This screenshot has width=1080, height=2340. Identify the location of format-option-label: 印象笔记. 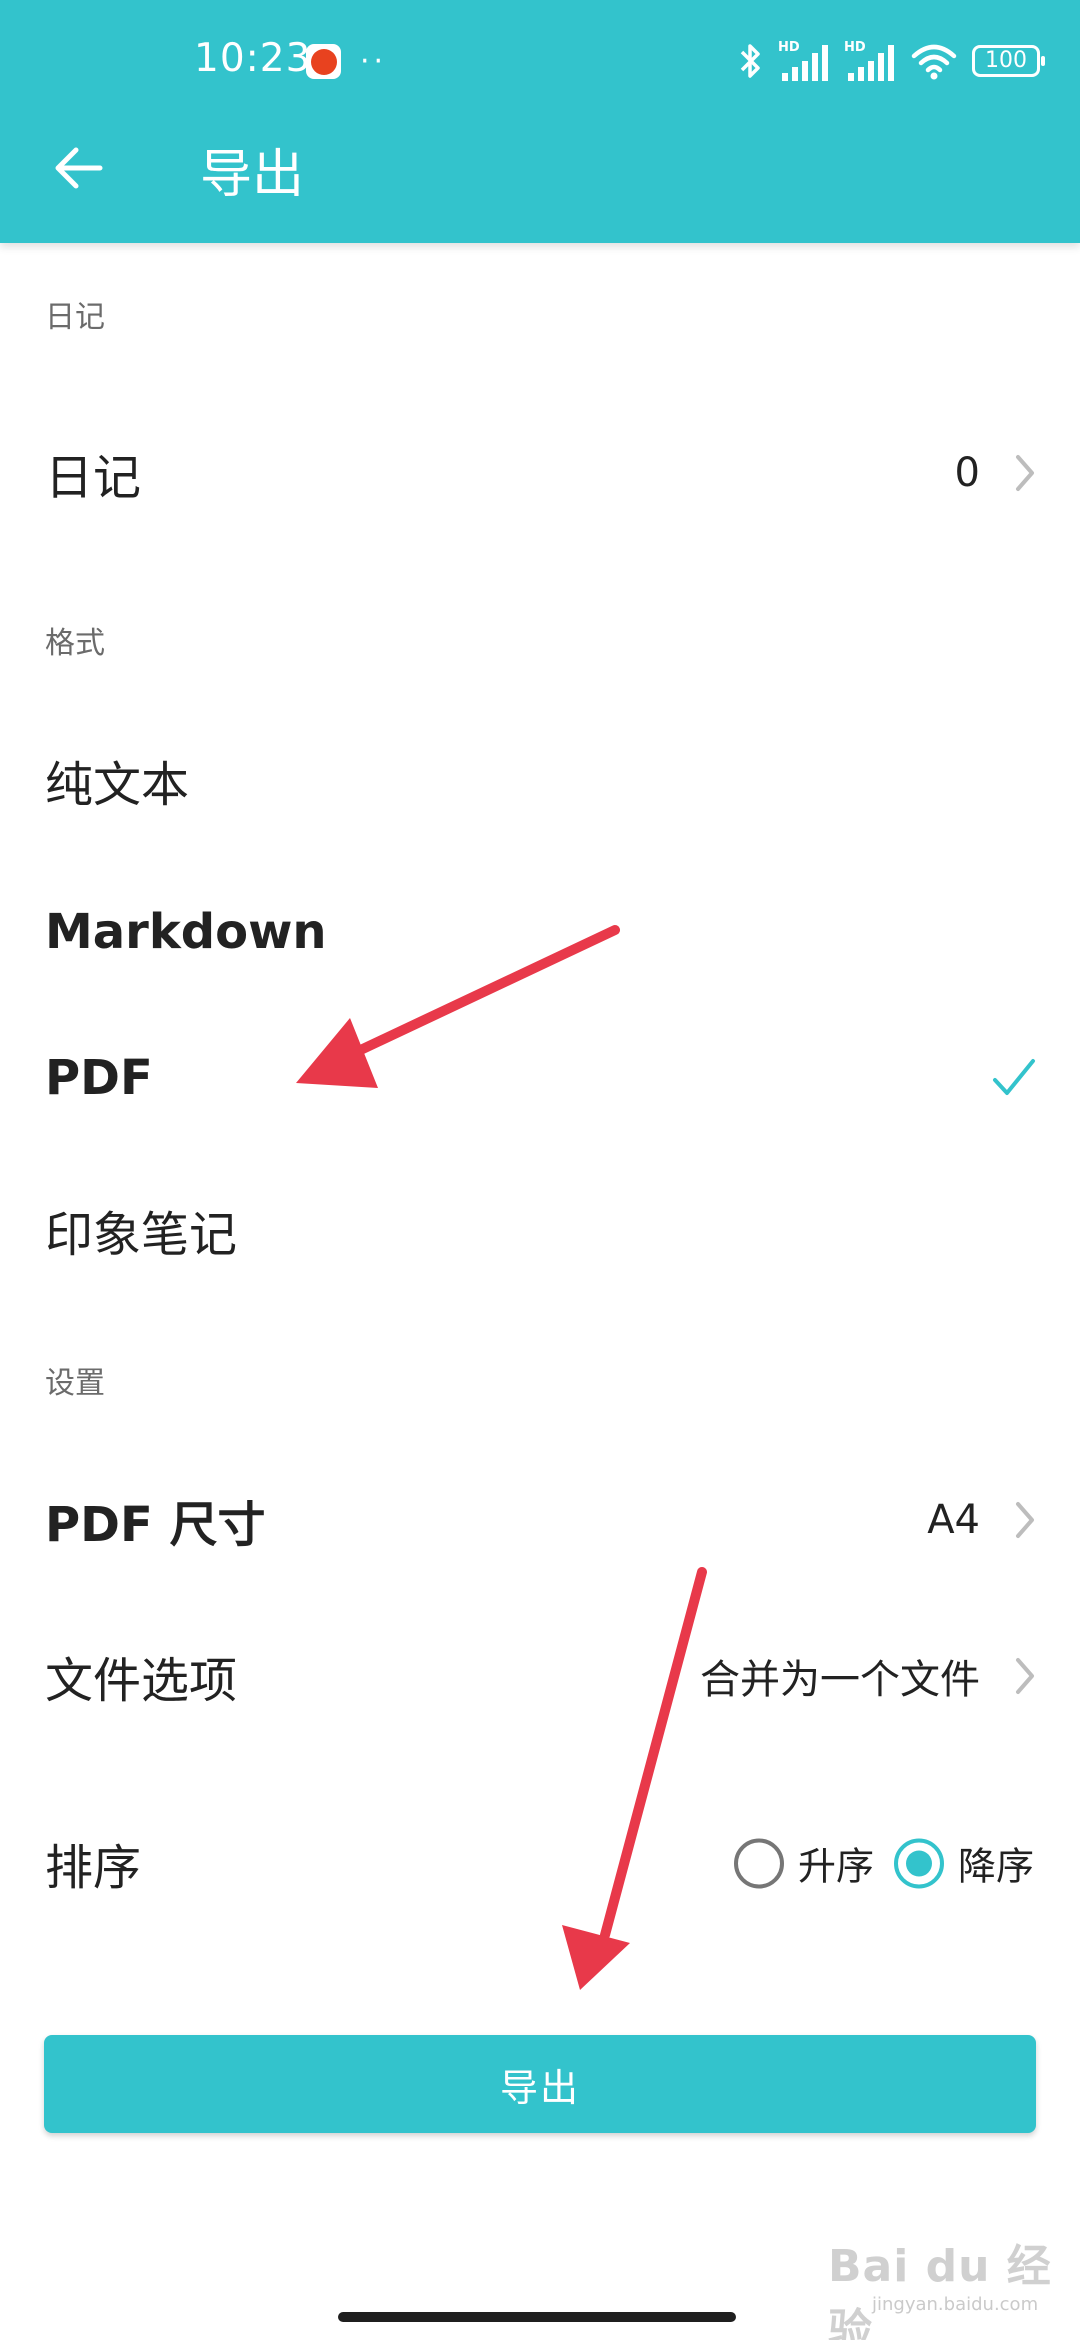
(141, 1235).